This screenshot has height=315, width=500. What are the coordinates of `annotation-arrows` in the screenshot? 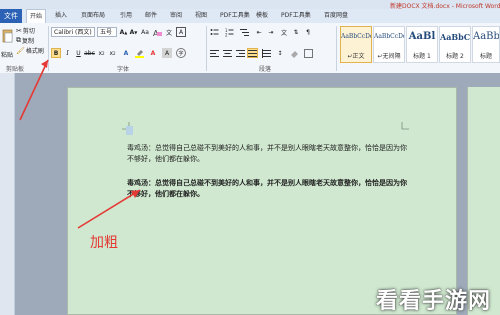 It's located at (80, 144).